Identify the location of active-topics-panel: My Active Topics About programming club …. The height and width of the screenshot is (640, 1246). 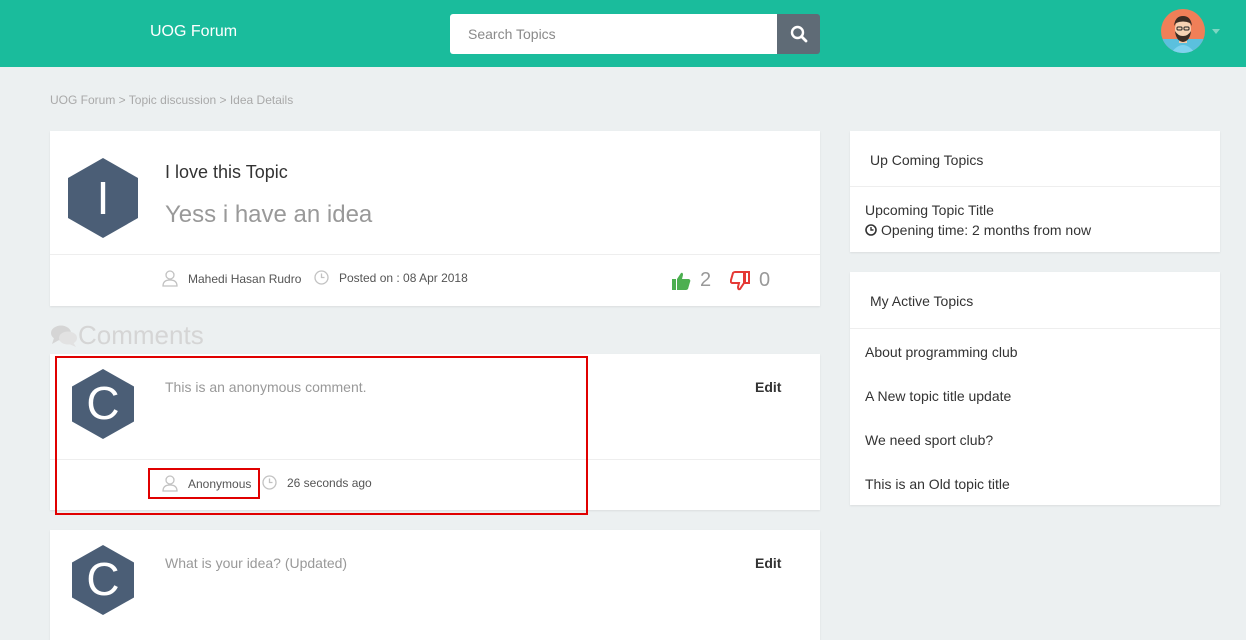
(1035, 388).